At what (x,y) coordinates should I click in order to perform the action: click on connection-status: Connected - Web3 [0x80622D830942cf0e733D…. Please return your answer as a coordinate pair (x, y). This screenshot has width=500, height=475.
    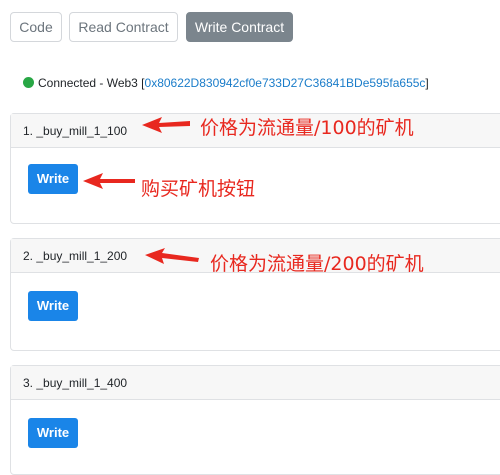
    Looking at the image, I should click on (226, 83).